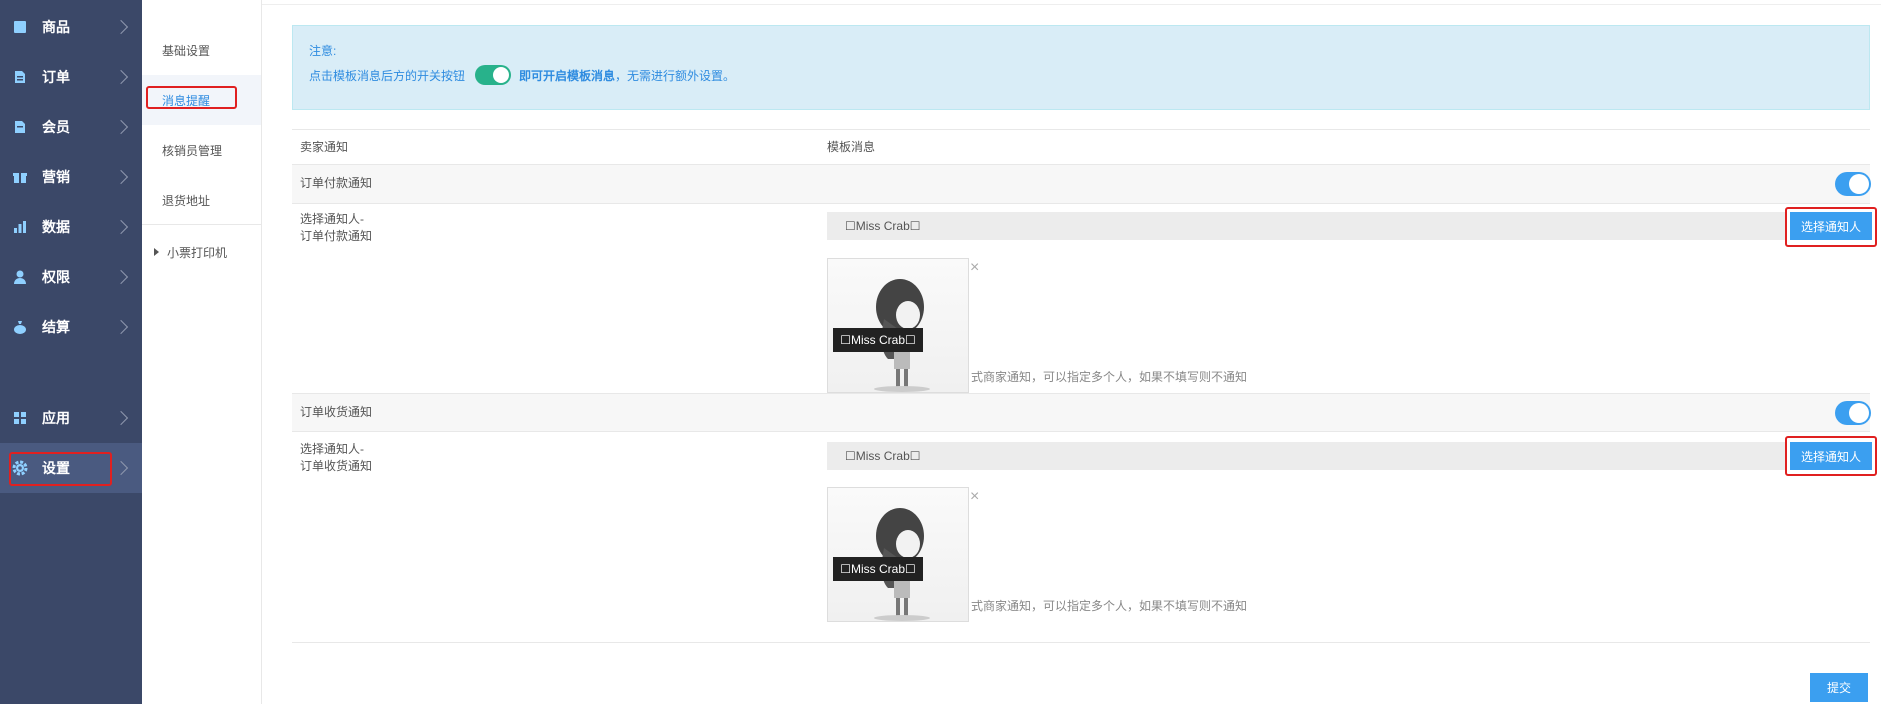 This screenshot has width=1881, height=704. Describe the element at coordinates (387, 75) in the screenshot. I see `notice-text-before: 点击模板消息后方的开关按钮` at that location.